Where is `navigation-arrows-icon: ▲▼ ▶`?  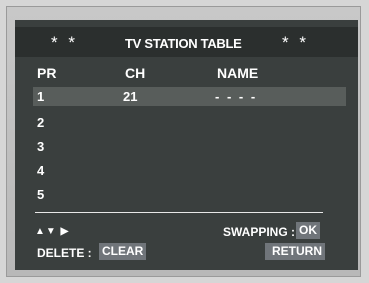
navigation-arrows-icon: ▲▼ ▶ is located at coordinates (52, 231).